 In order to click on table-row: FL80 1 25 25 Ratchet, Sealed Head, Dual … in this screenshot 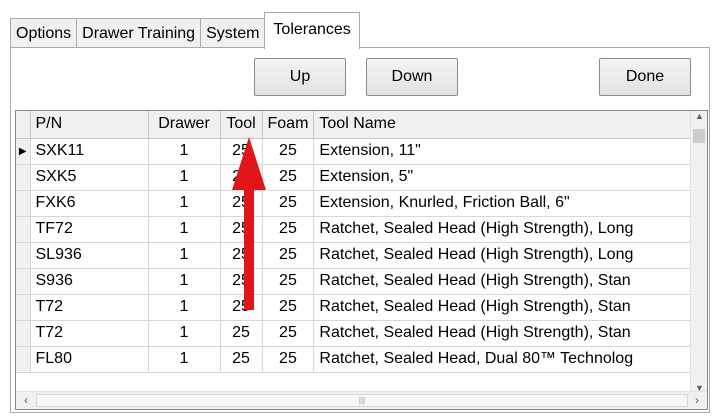, I will do `click(355, 359)`.